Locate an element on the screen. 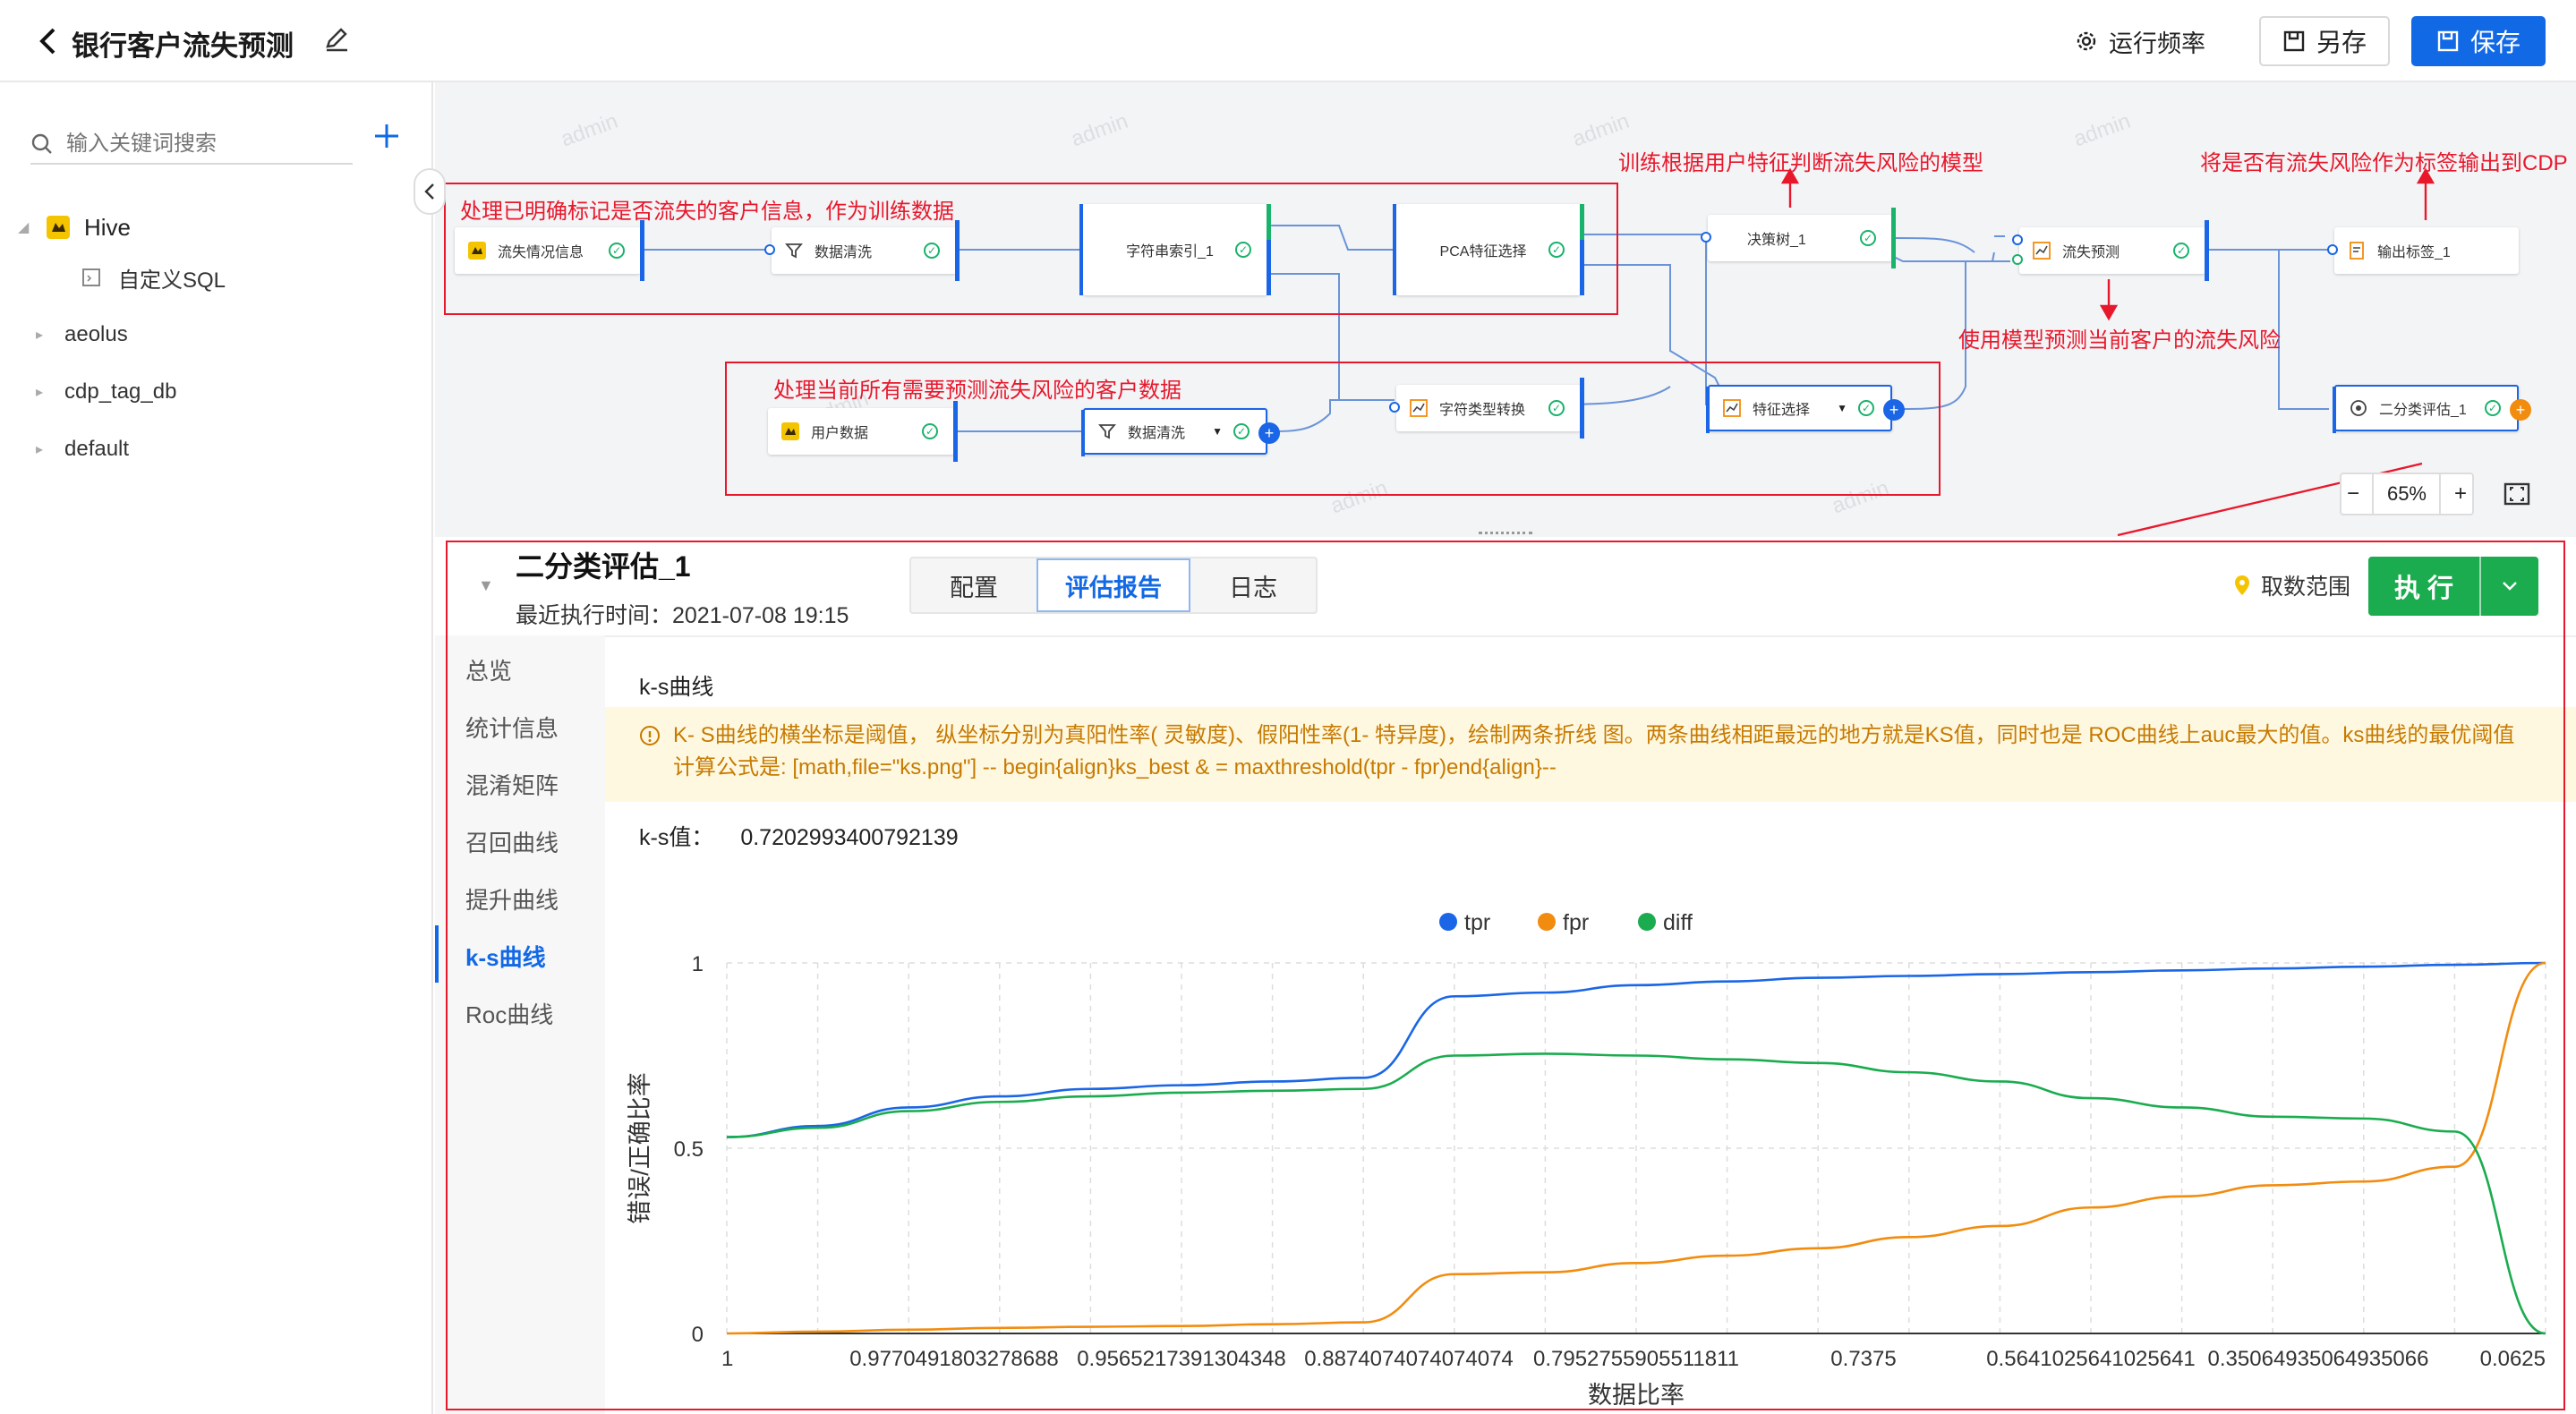 The image size is (2576, 1414). y-tick-label: 0.5 is located at coordinates (689, 1149).